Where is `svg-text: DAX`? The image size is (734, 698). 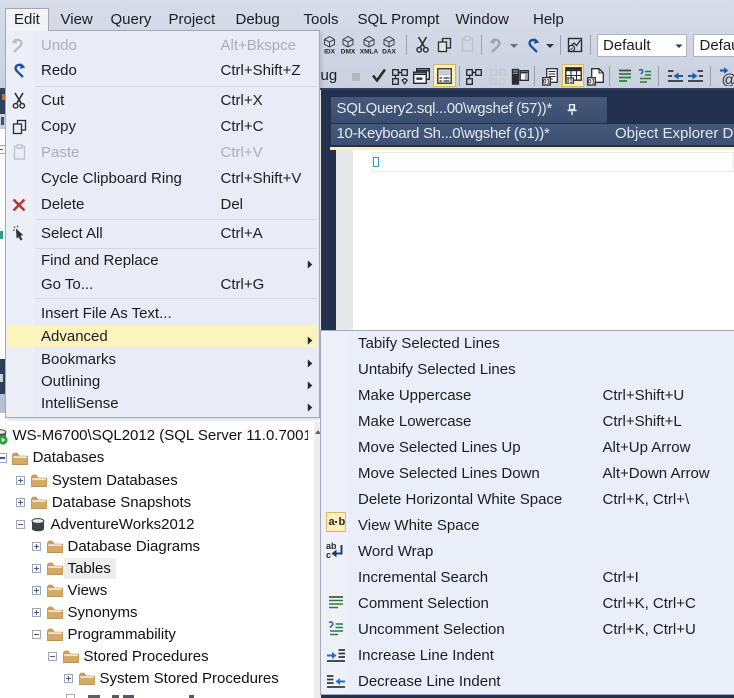 svg-text: DAX is located at coordinates (389, 52).